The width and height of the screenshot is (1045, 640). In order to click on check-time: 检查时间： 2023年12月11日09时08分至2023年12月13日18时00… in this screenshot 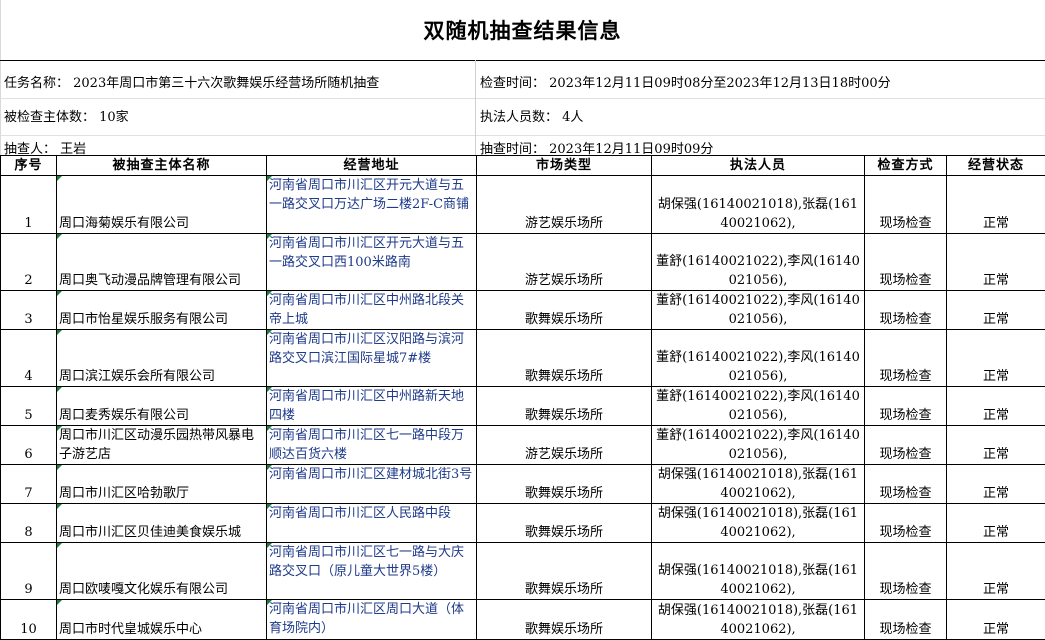, I will do `click(685, 81)`.